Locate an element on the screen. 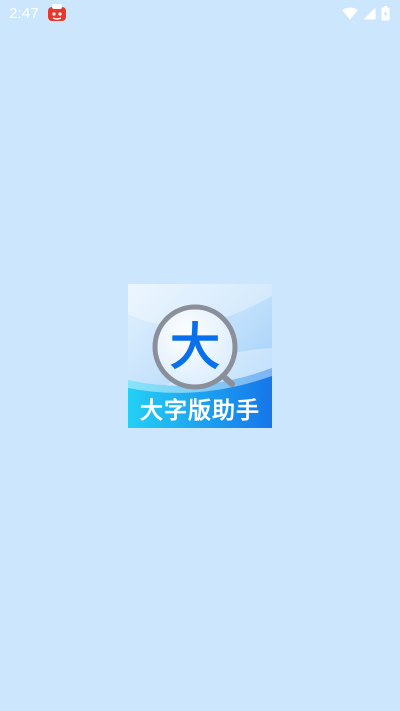 This screenshot has height=711, width=400. status-bar: 2:47 is located at coordinates (200, 13).